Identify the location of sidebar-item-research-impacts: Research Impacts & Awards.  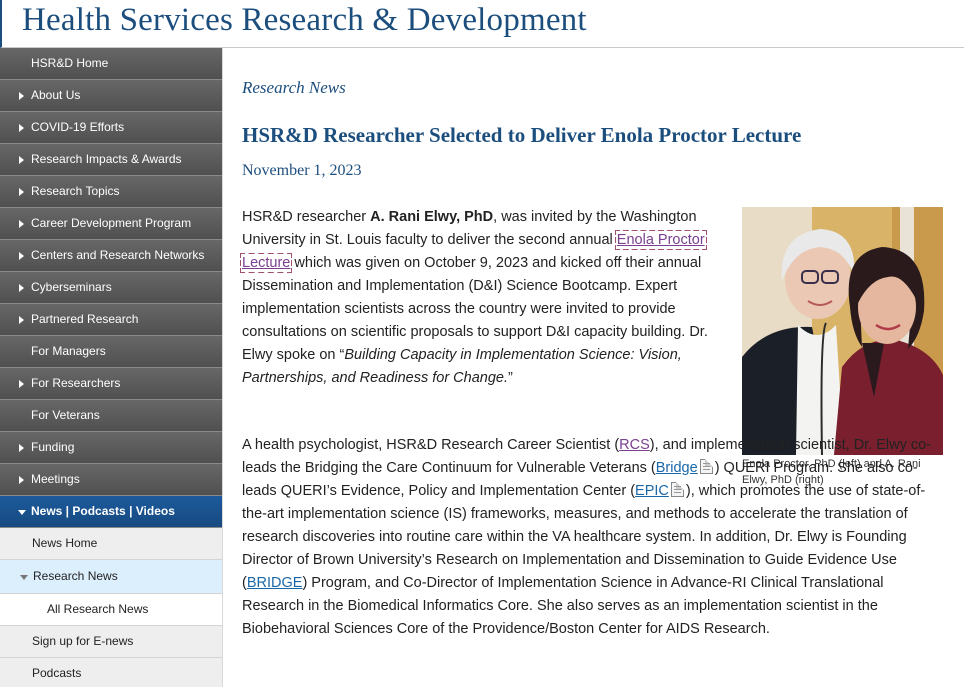
(111, 160).